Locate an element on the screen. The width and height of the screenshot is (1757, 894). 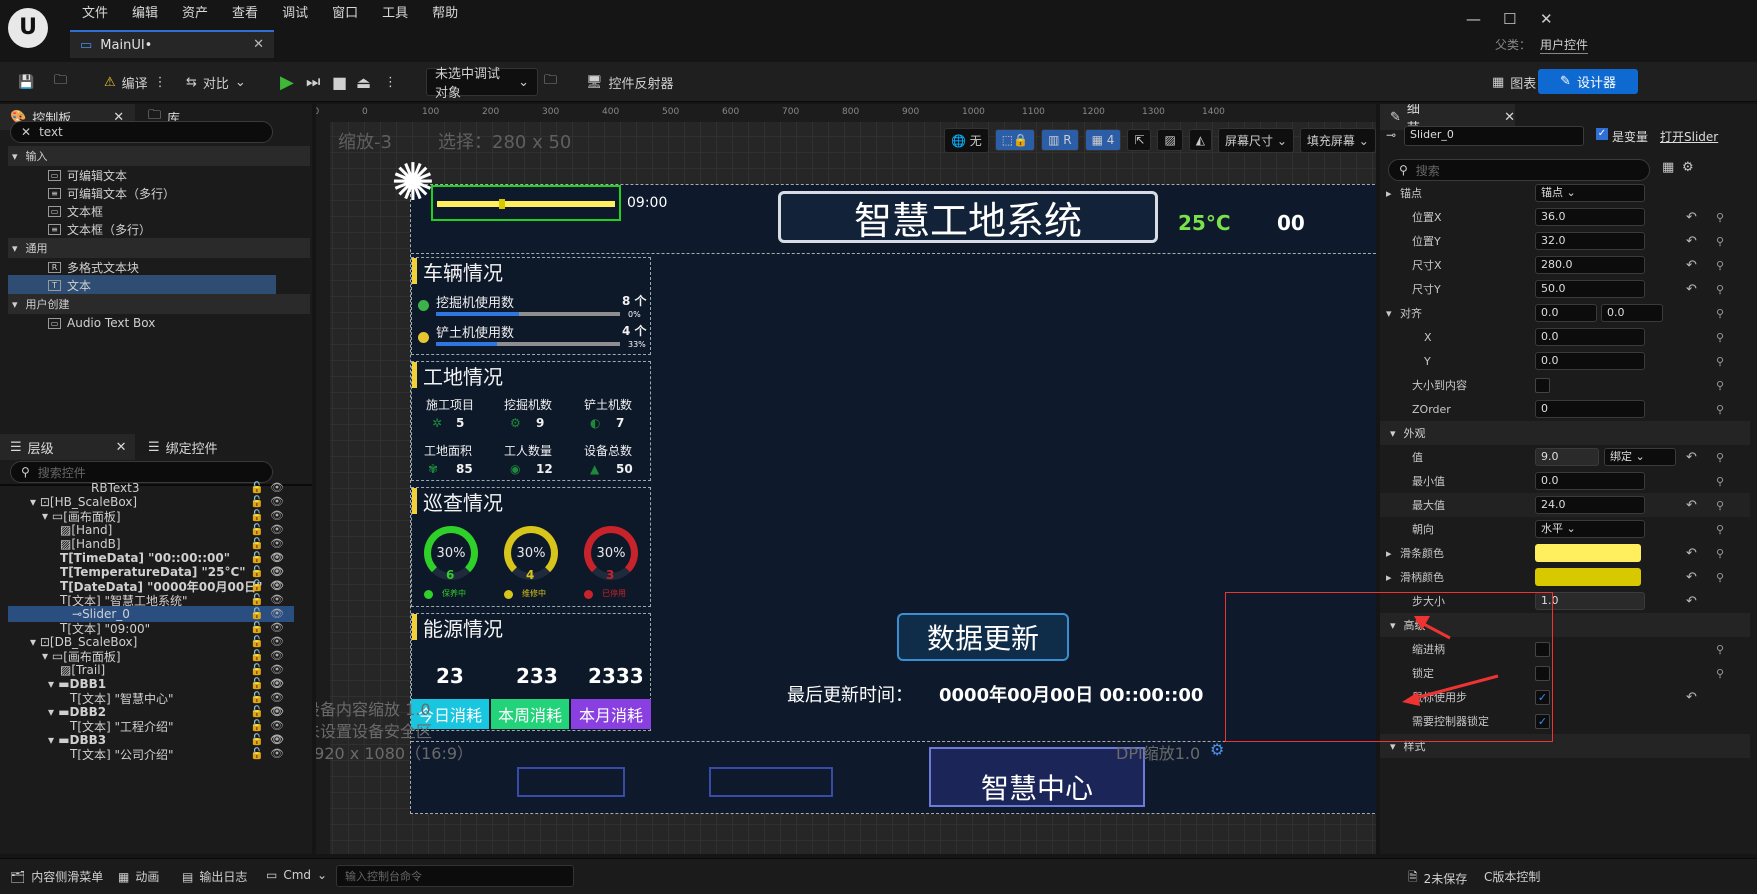
gear-icon: ⚙ is located at coordinates (1688, 167).